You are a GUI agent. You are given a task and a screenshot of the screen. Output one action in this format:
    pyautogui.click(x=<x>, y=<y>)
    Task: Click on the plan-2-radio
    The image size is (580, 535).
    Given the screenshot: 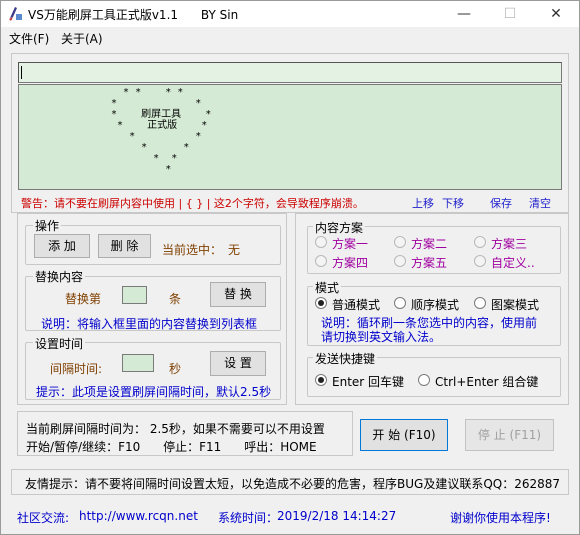 What is the action you would take?
    pyautogui.click(x=400, y=242)
    